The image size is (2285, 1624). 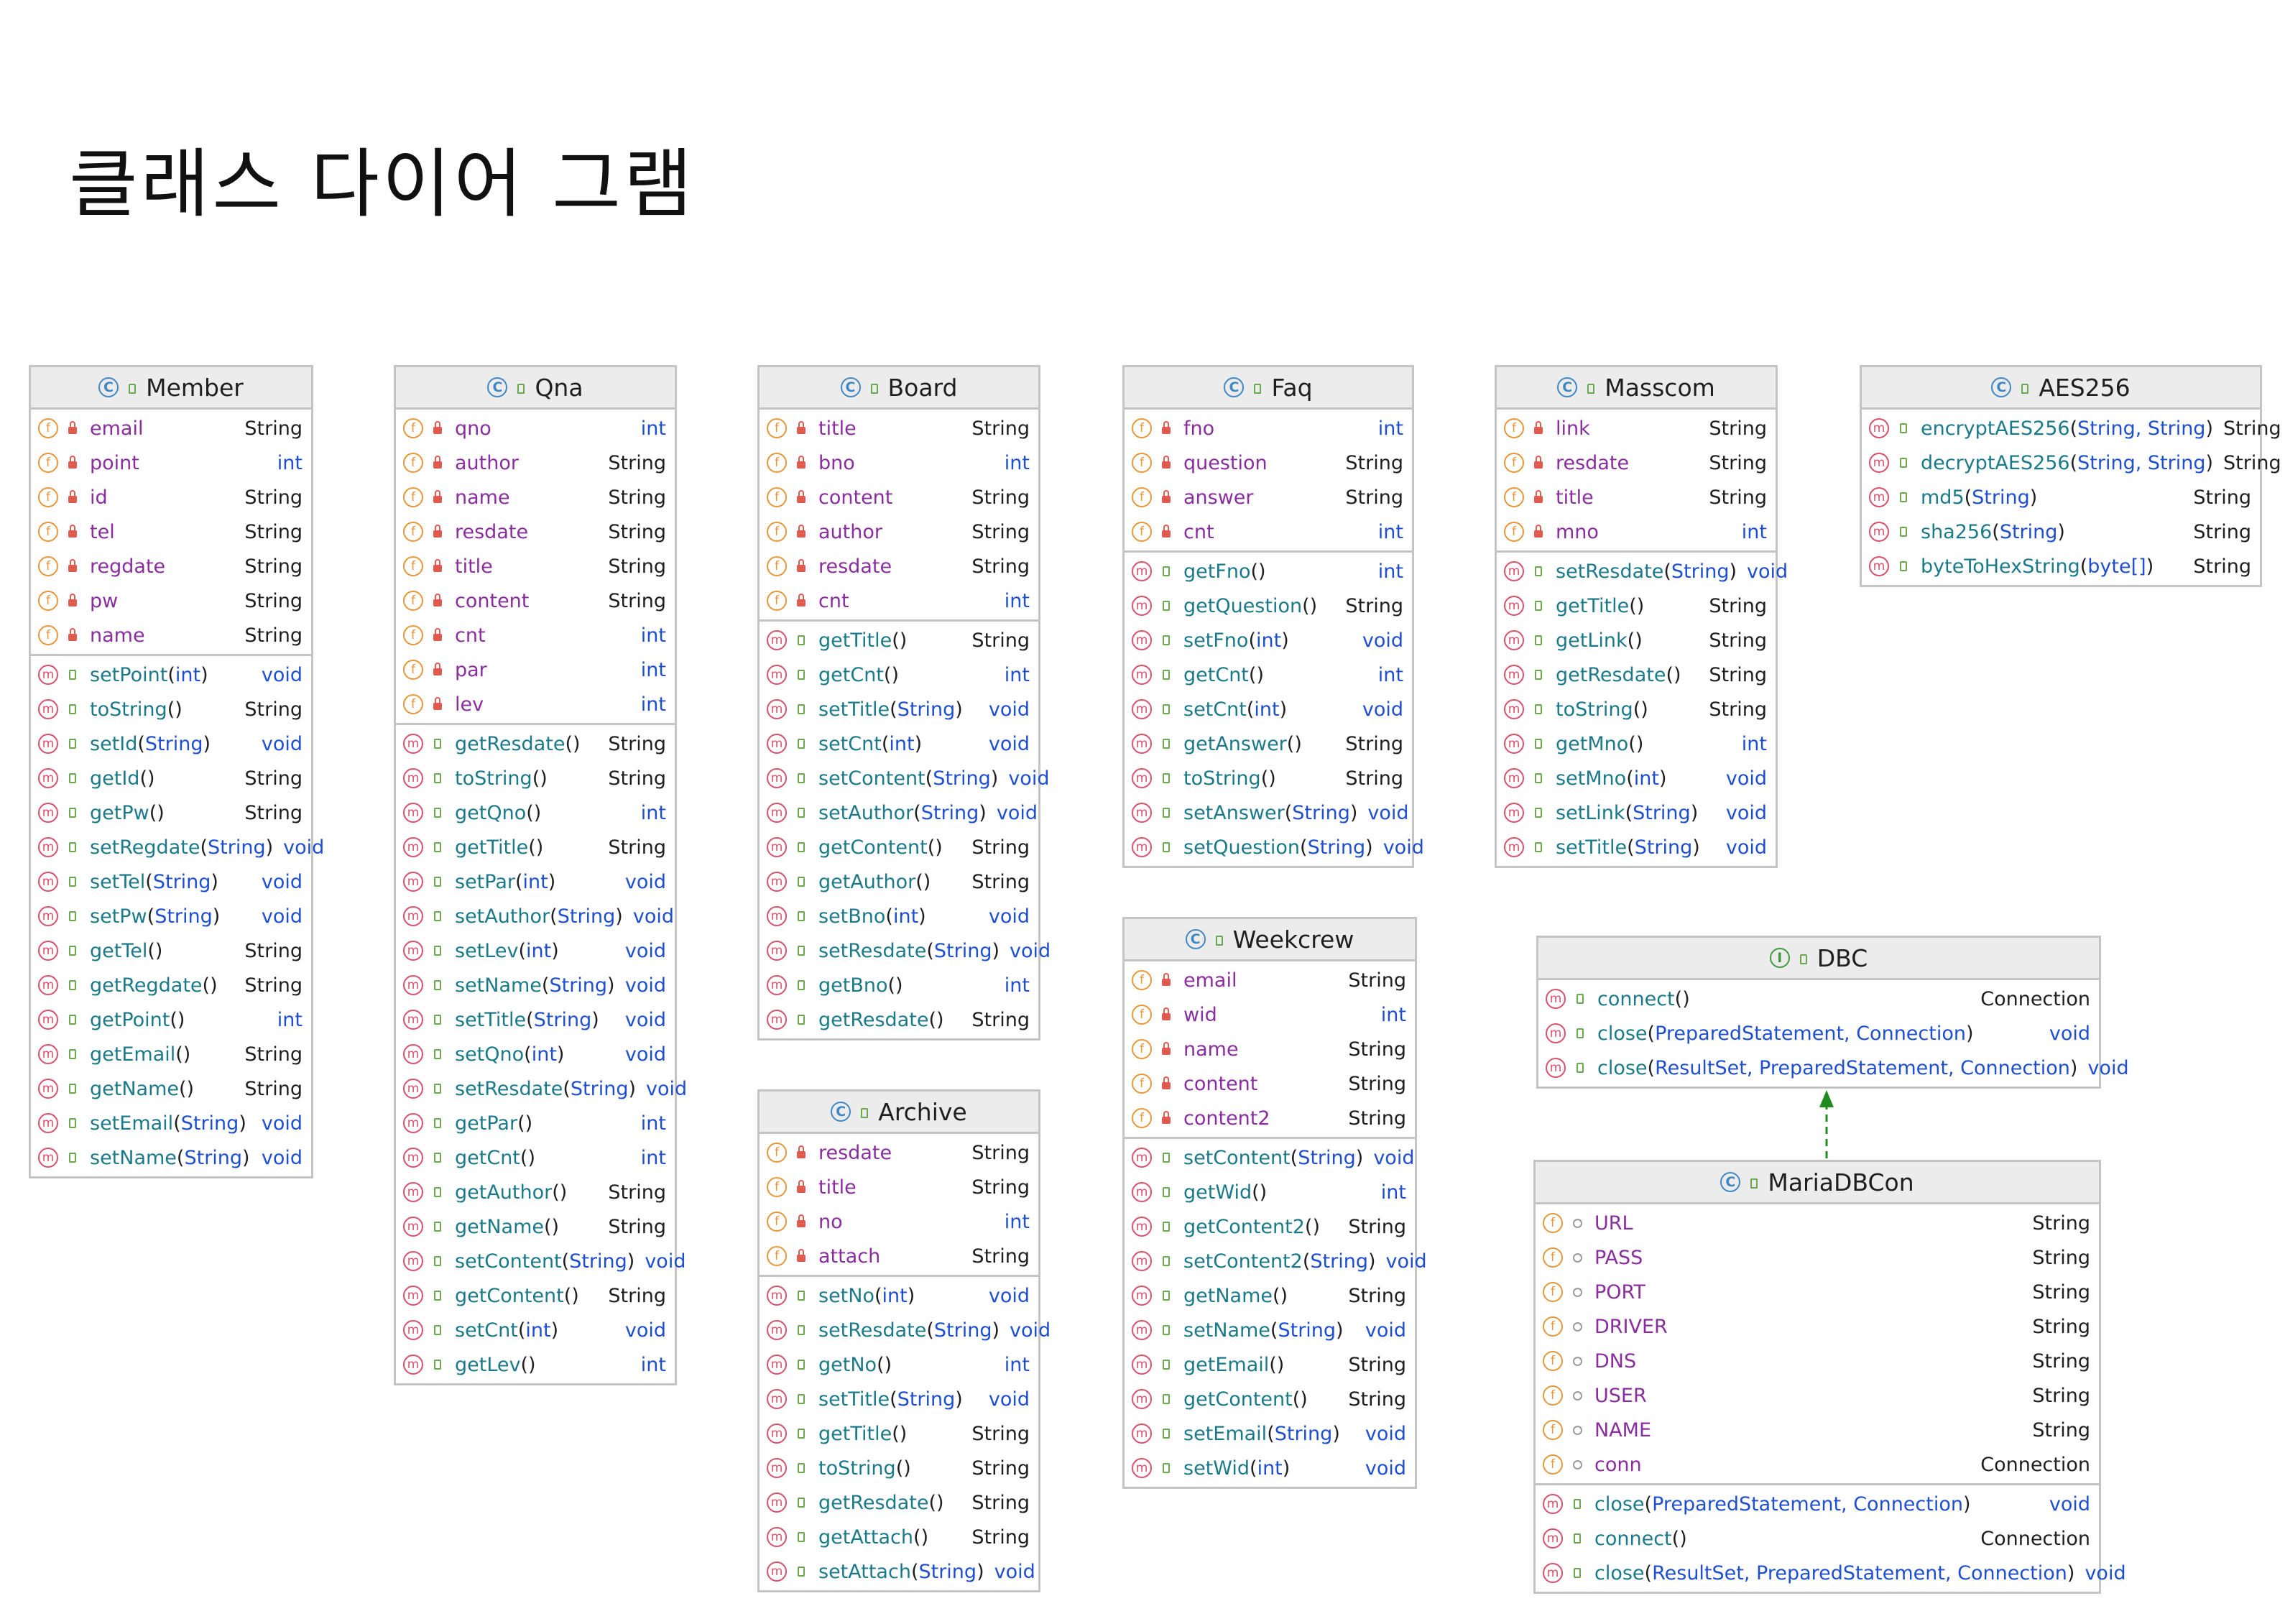 What do you see at coordinates (1636, 812) in the screenshot?
I see `method-row: m setLink (String) void` at bounding box center [1636, 812].